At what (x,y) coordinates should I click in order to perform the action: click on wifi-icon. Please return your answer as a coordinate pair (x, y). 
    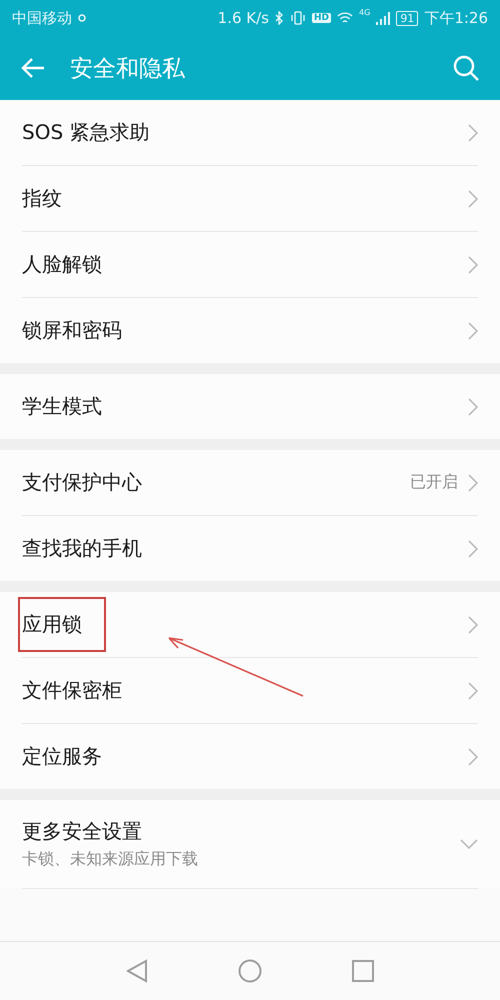
    Looking at the image, I should click on (345, 18).